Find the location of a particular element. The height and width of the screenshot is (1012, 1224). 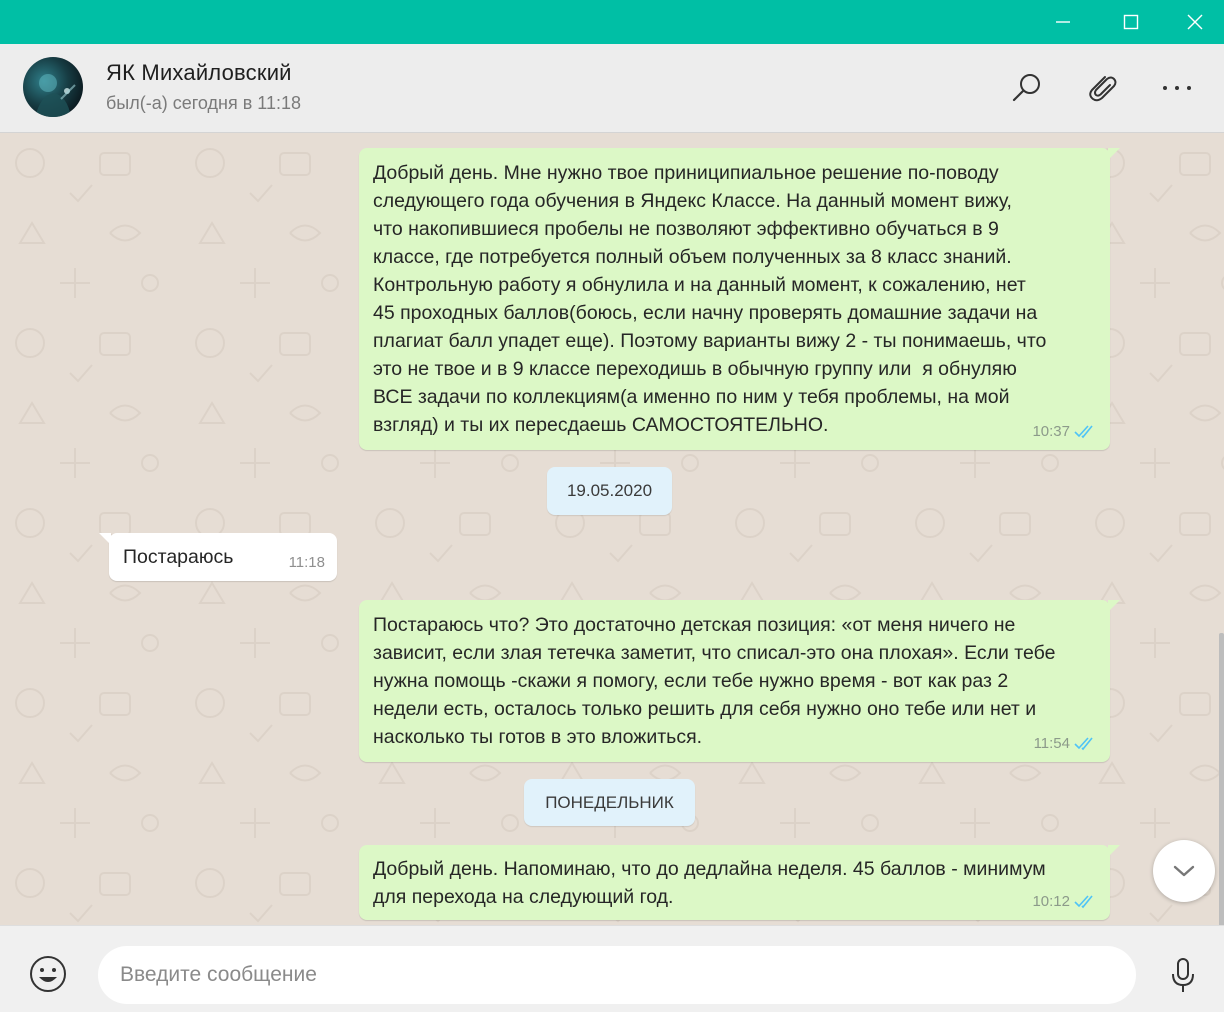

close-icon is located at coordinates (1195, 22).